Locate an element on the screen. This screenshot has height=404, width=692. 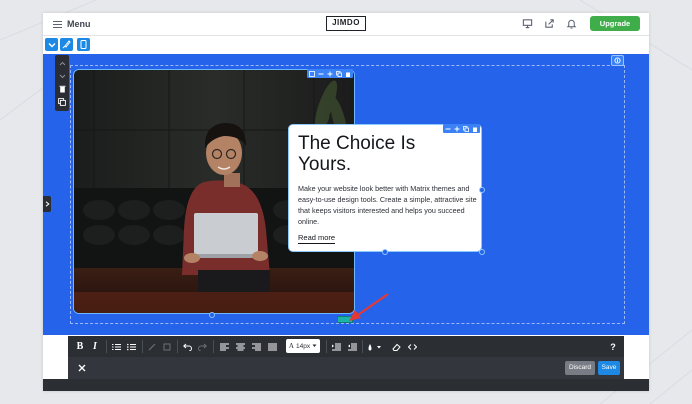
sub-toolbar is located at coordinates (346, 44).